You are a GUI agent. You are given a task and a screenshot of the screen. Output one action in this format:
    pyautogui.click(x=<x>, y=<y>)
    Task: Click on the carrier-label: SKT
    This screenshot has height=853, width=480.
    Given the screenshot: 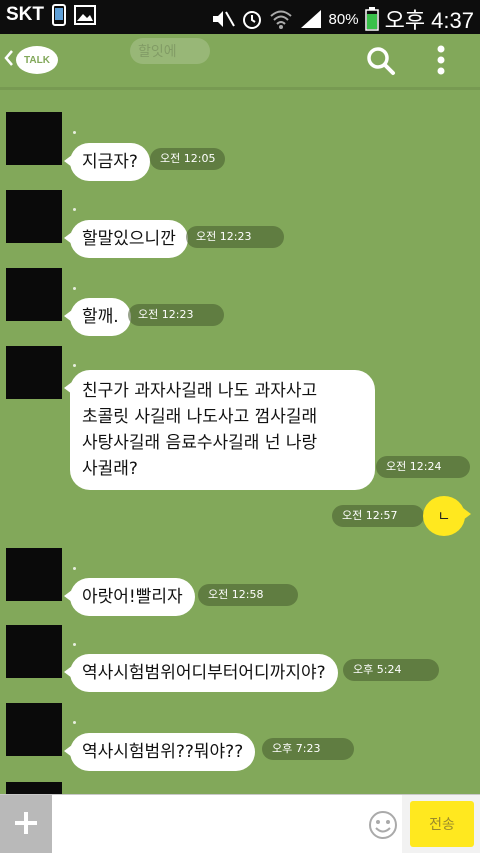 What is the action you would take?
    pyautogui.click(x=25, y=14)
    